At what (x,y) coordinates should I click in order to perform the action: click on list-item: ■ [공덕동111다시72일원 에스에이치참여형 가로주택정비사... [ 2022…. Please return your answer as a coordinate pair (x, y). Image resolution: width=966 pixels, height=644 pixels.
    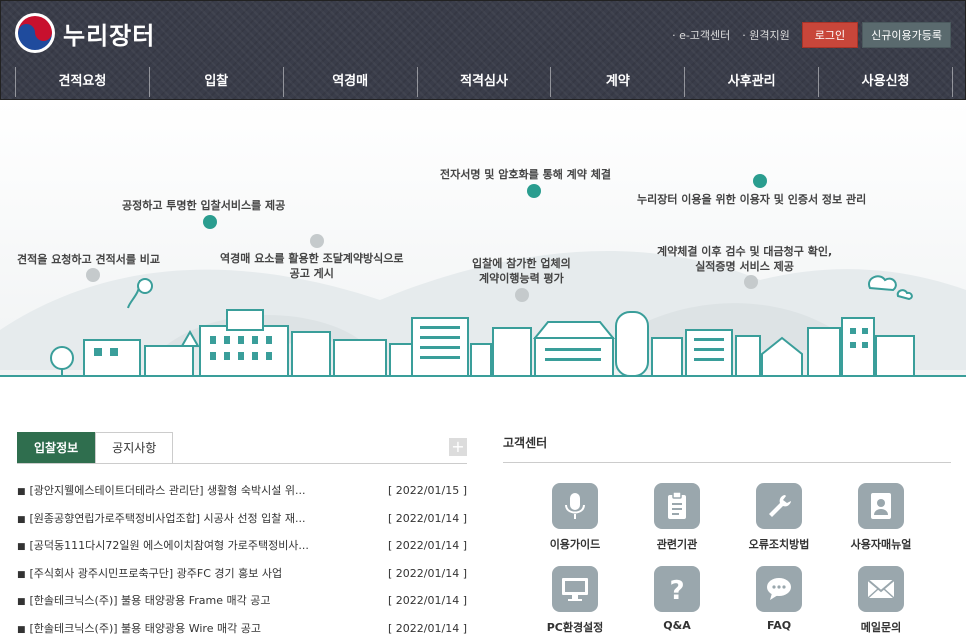
    Looking at the image, I should click on (242, 547).